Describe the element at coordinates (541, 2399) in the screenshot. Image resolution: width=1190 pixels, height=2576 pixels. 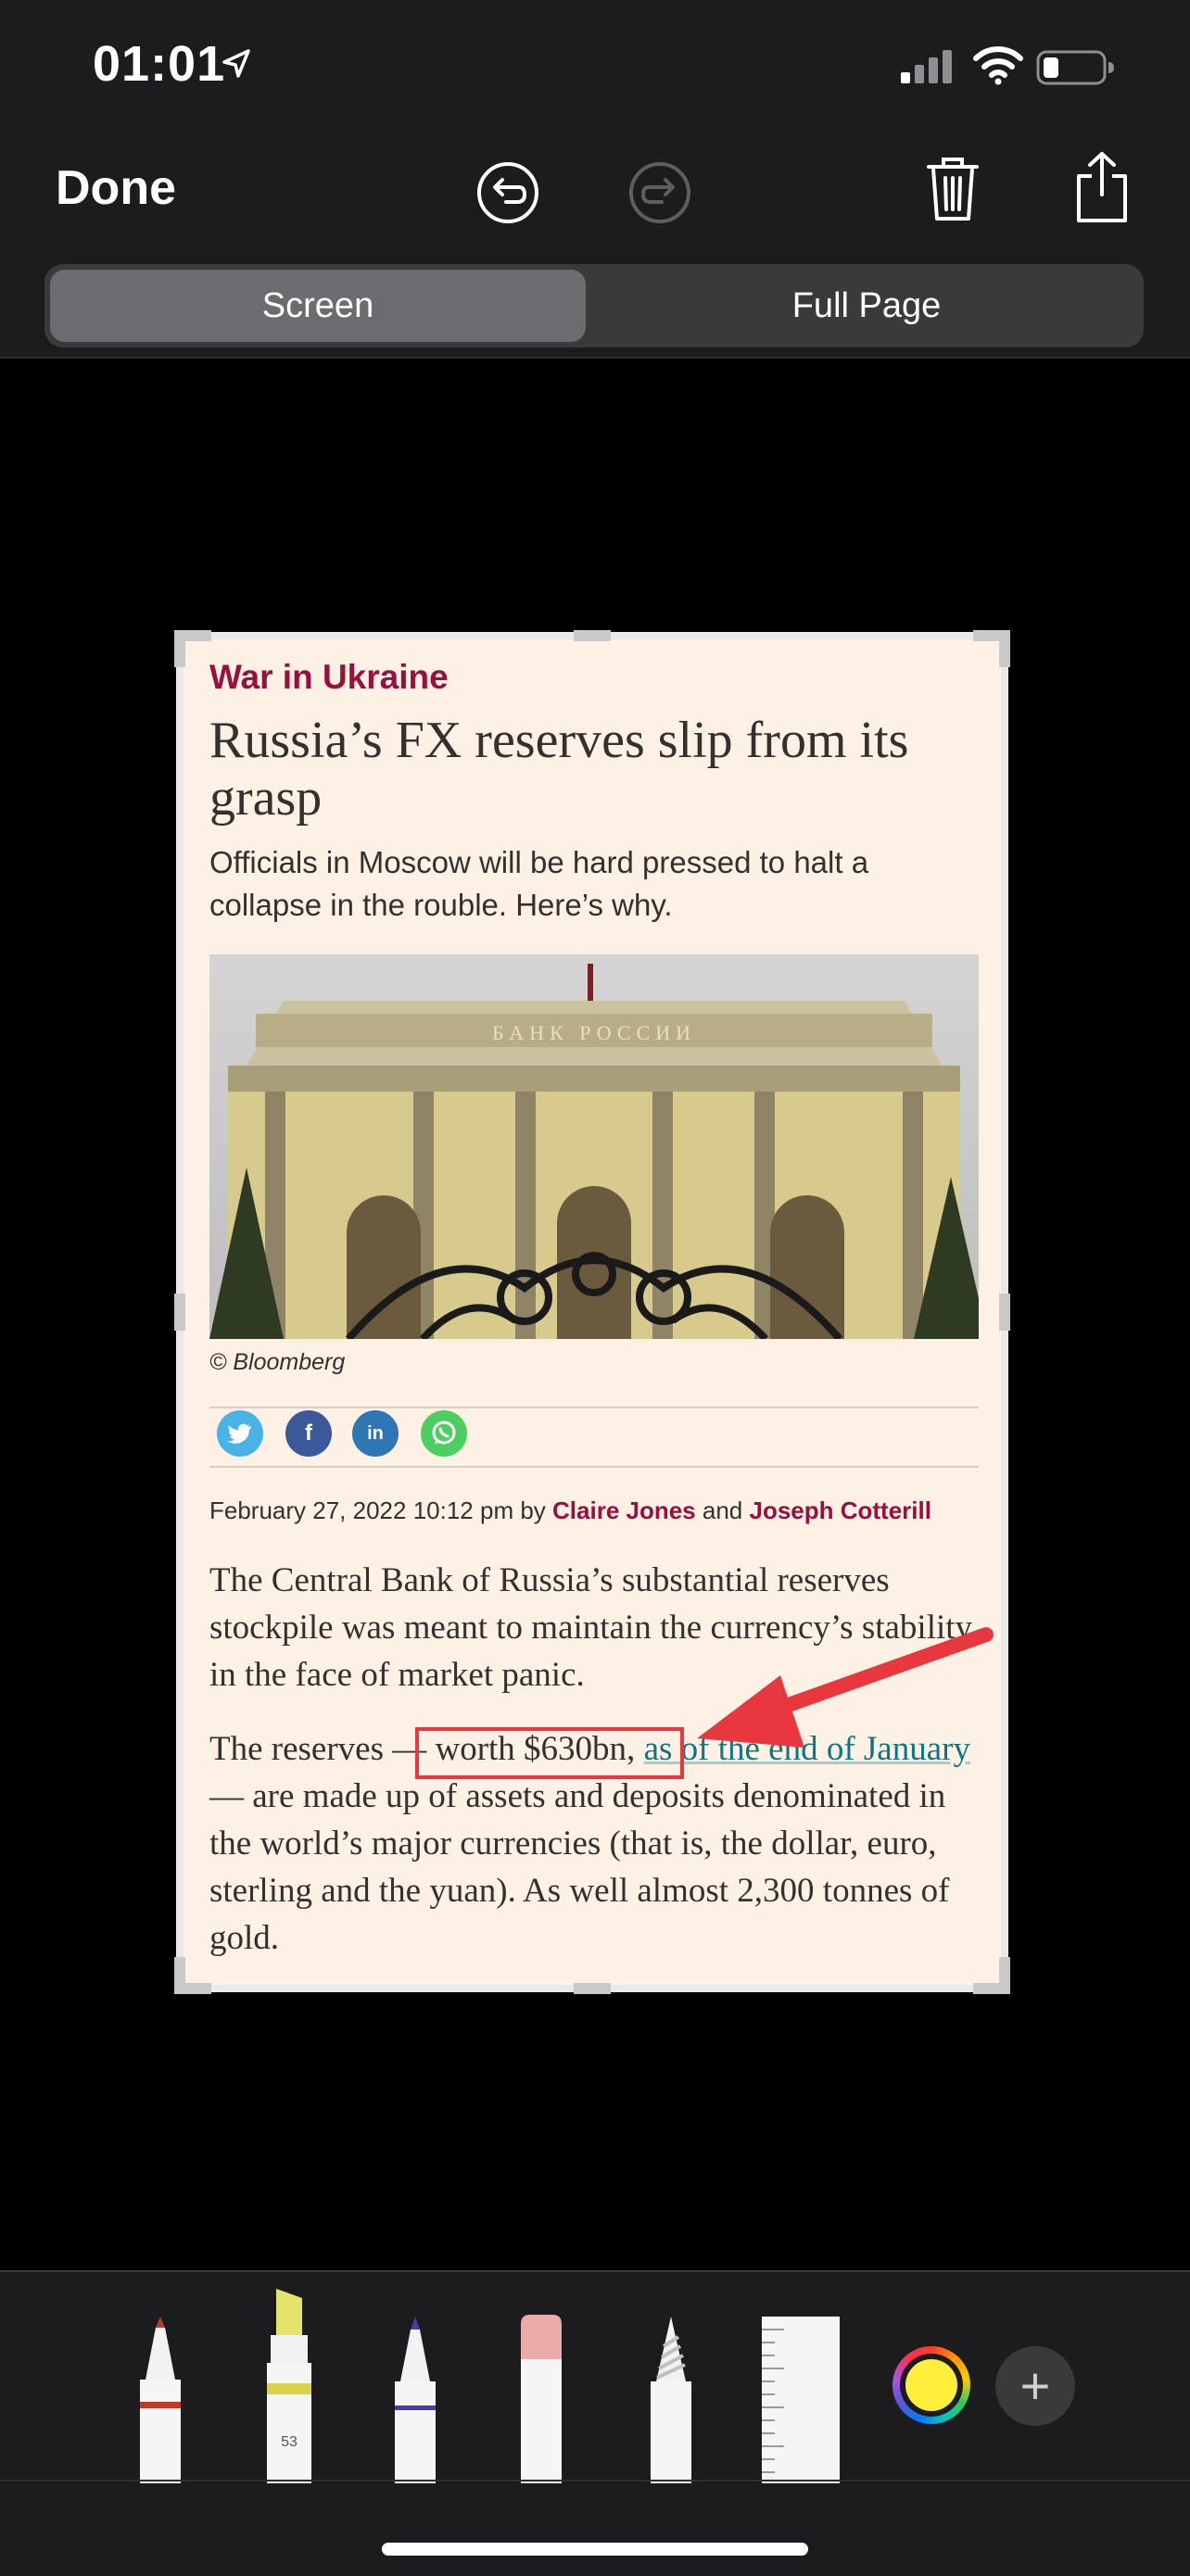
I see `eraser-tool` at that location.